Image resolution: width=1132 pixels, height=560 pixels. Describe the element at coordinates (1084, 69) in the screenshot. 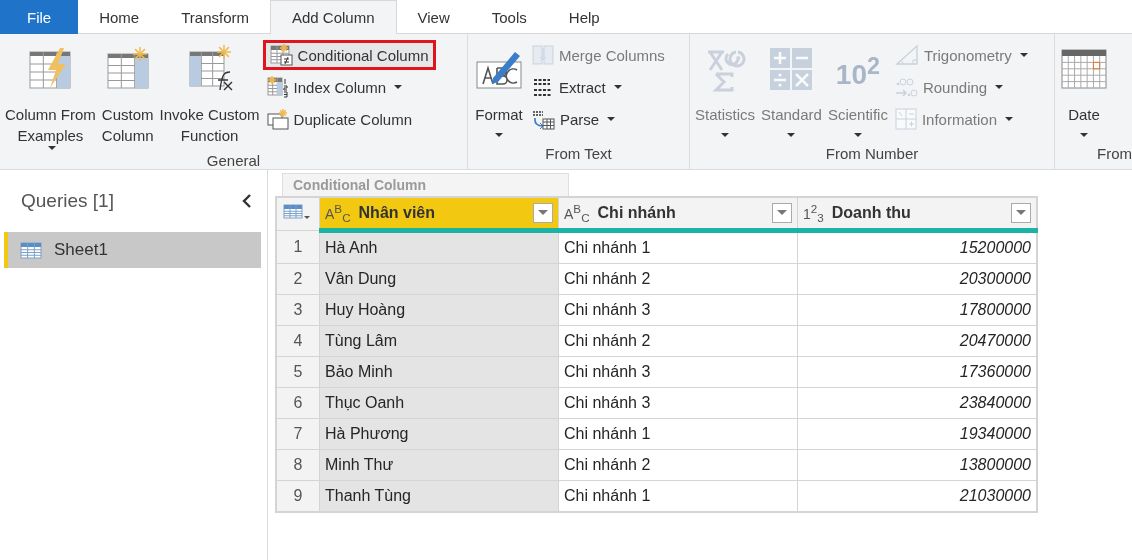

I see `calendar-icon` at that location.